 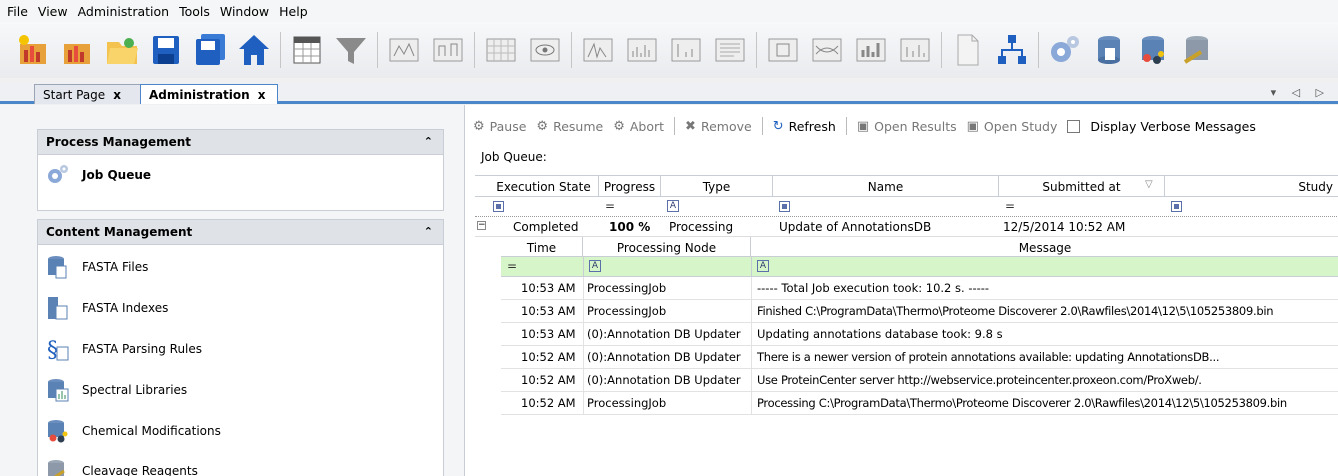 I want to click on new-study-icon, so click(x=34, y=50).